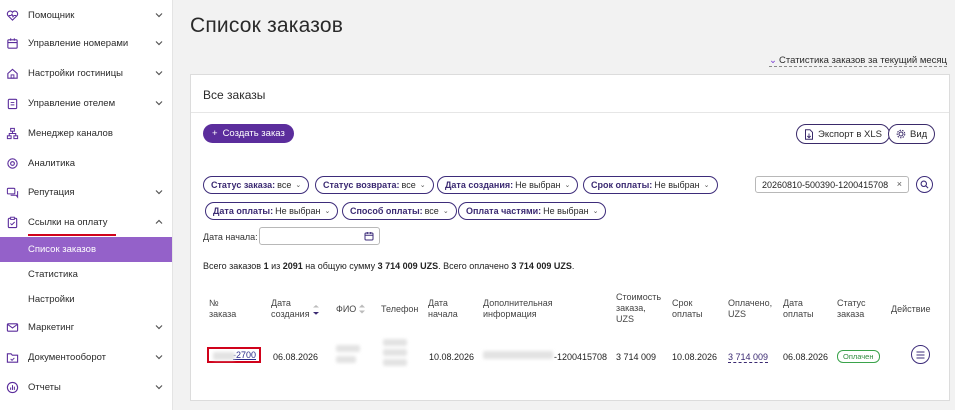  What do you see at coordinates (346, 309) in the screenshot?
I see `col-header-fio: ФИО` at bounding box center [346, 309].